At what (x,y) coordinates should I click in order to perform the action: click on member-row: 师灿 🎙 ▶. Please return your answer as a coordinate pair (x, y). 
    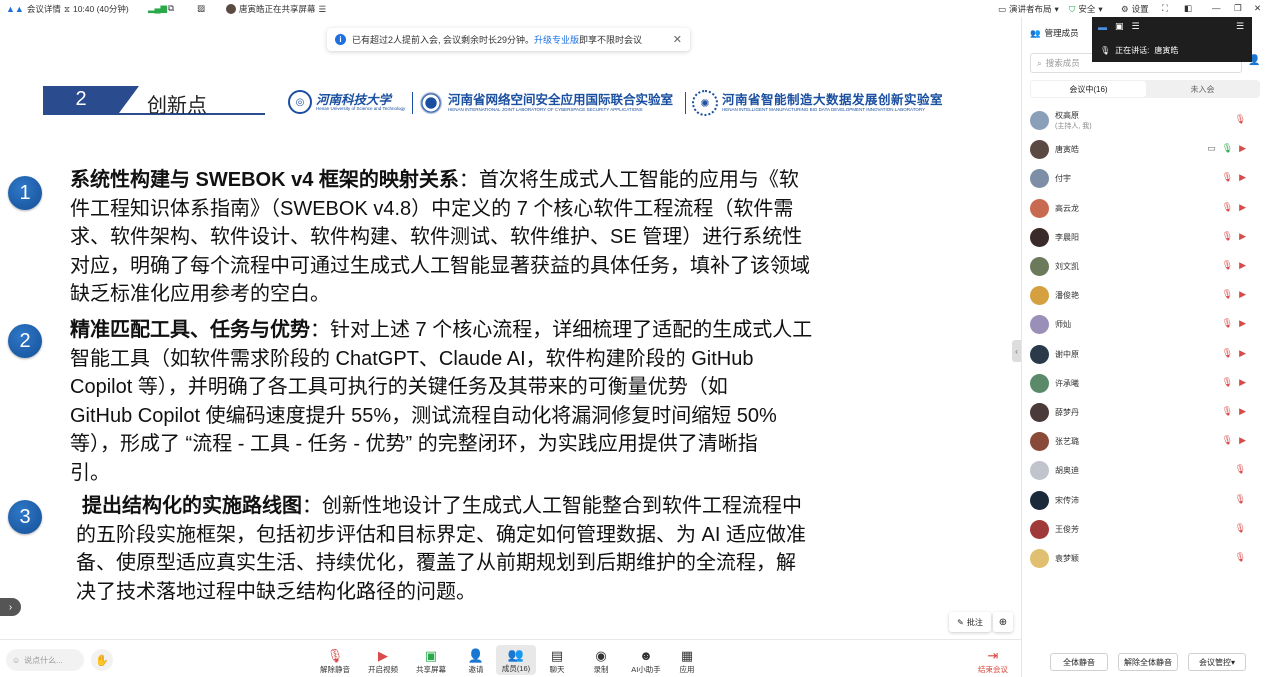
    Looking at the image, I should click on (1145, 324).